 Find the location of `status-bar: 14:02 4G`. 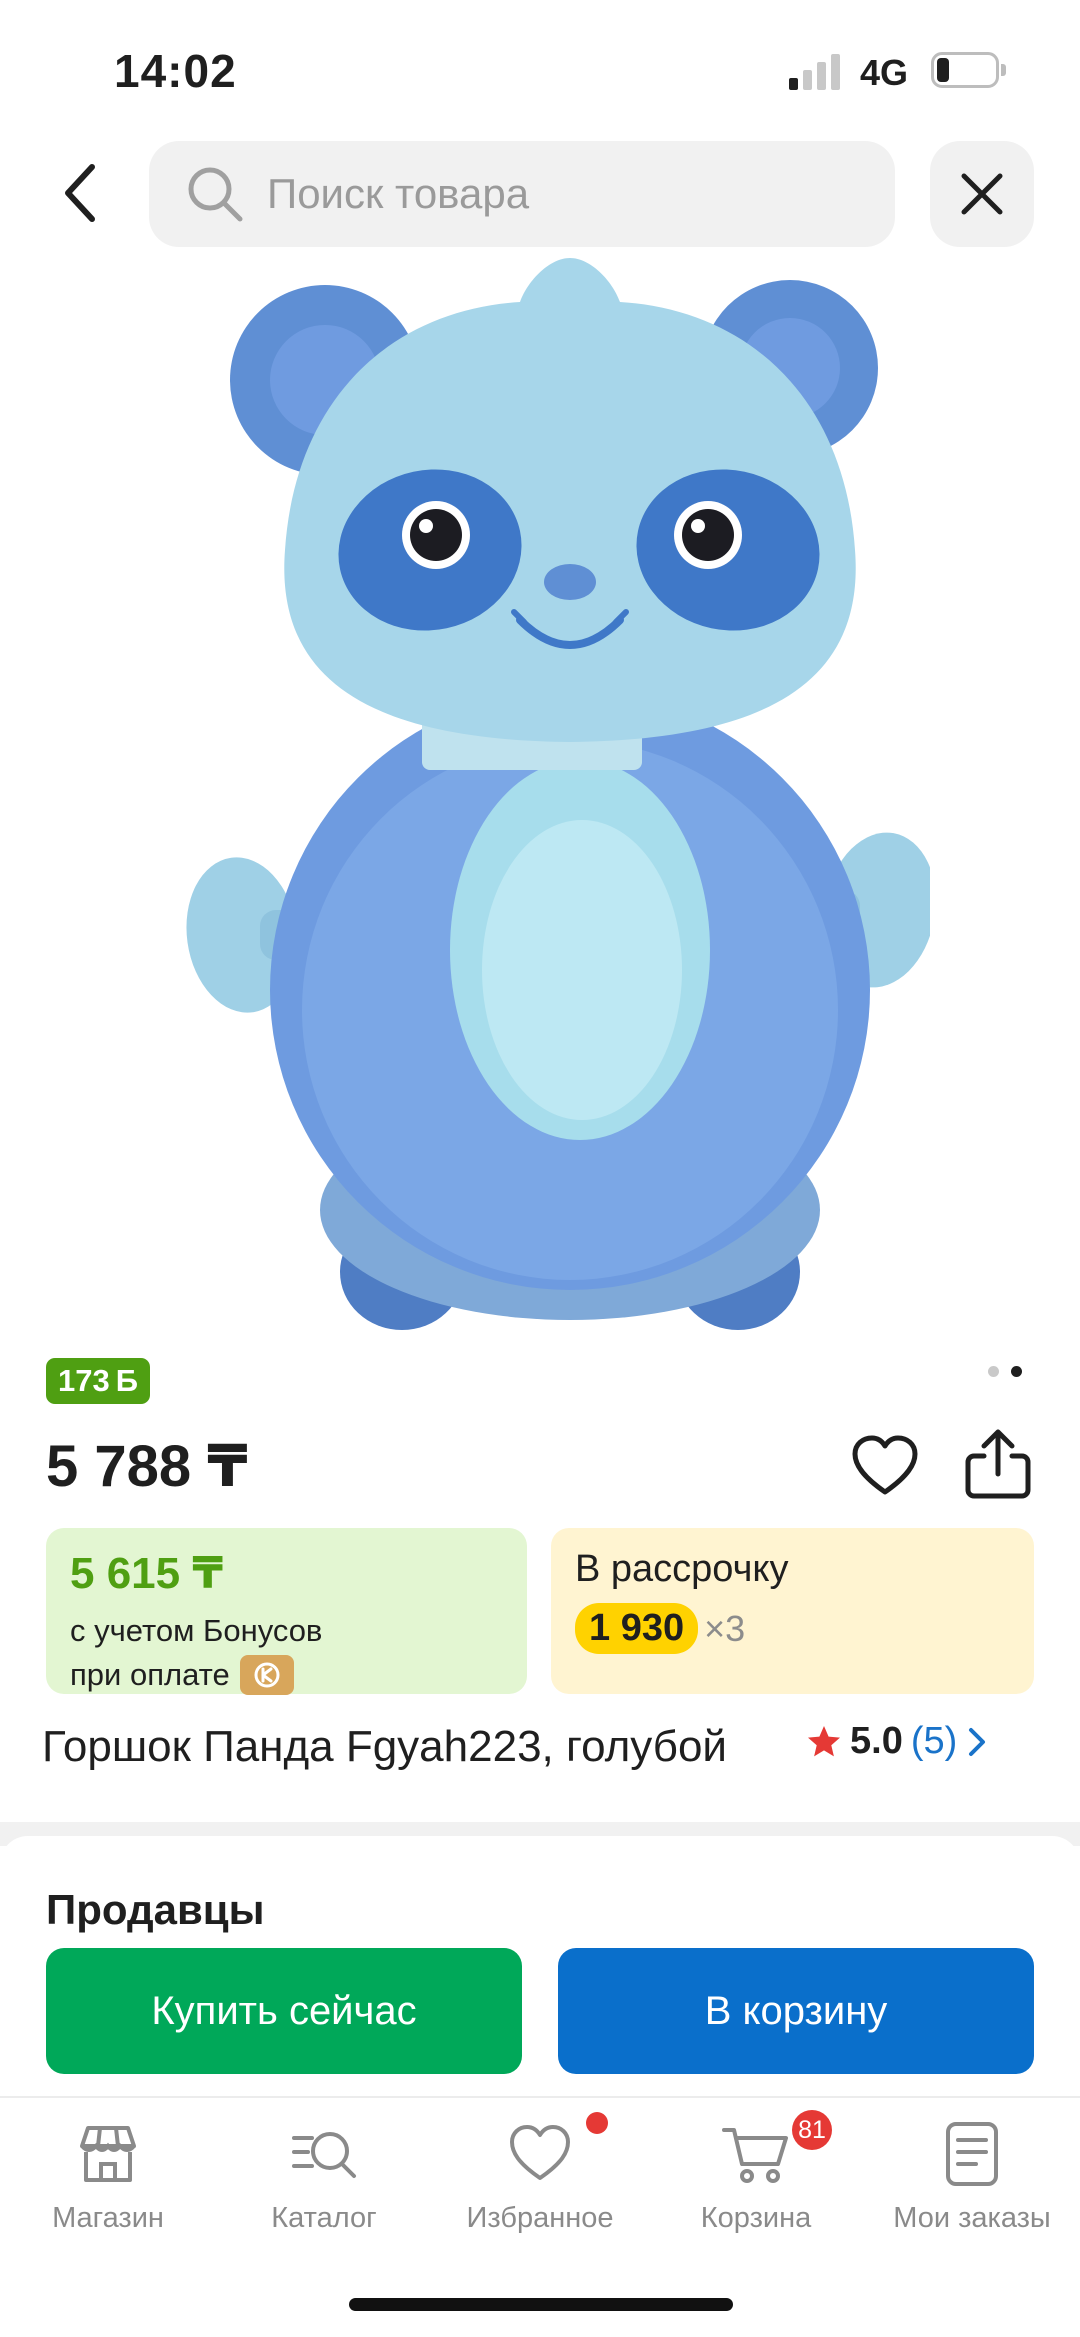

status-bar: 14:02 4G is located at coordinates (540, 65).